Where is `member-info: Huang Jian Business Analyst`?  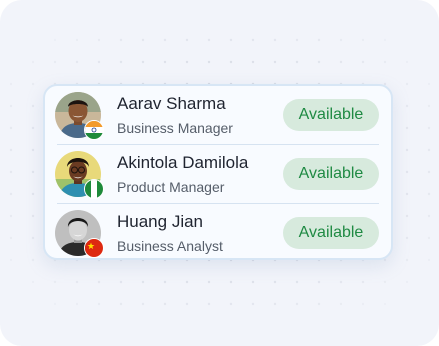
member-info: Huang Jian Business Analyst is located at coordinates (170, 233).